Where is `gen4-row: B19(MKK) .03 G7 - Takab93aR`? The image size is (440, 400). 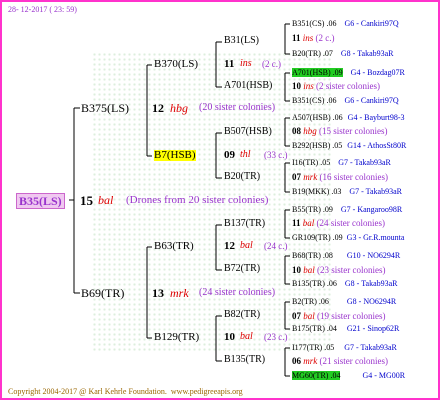 gen4-row: B19(MKK) .03 G7 - Takab93aR is located at coordinates (347, 191).